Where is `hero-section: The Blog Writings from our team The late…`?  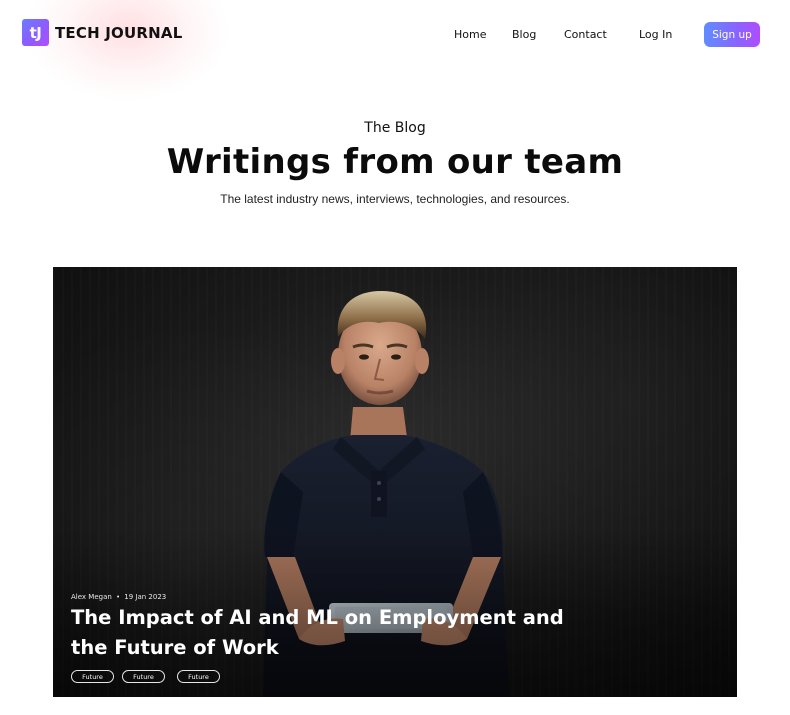 hero-section: The Blog Writings from our team The late… is located at coordinates (395, 162).